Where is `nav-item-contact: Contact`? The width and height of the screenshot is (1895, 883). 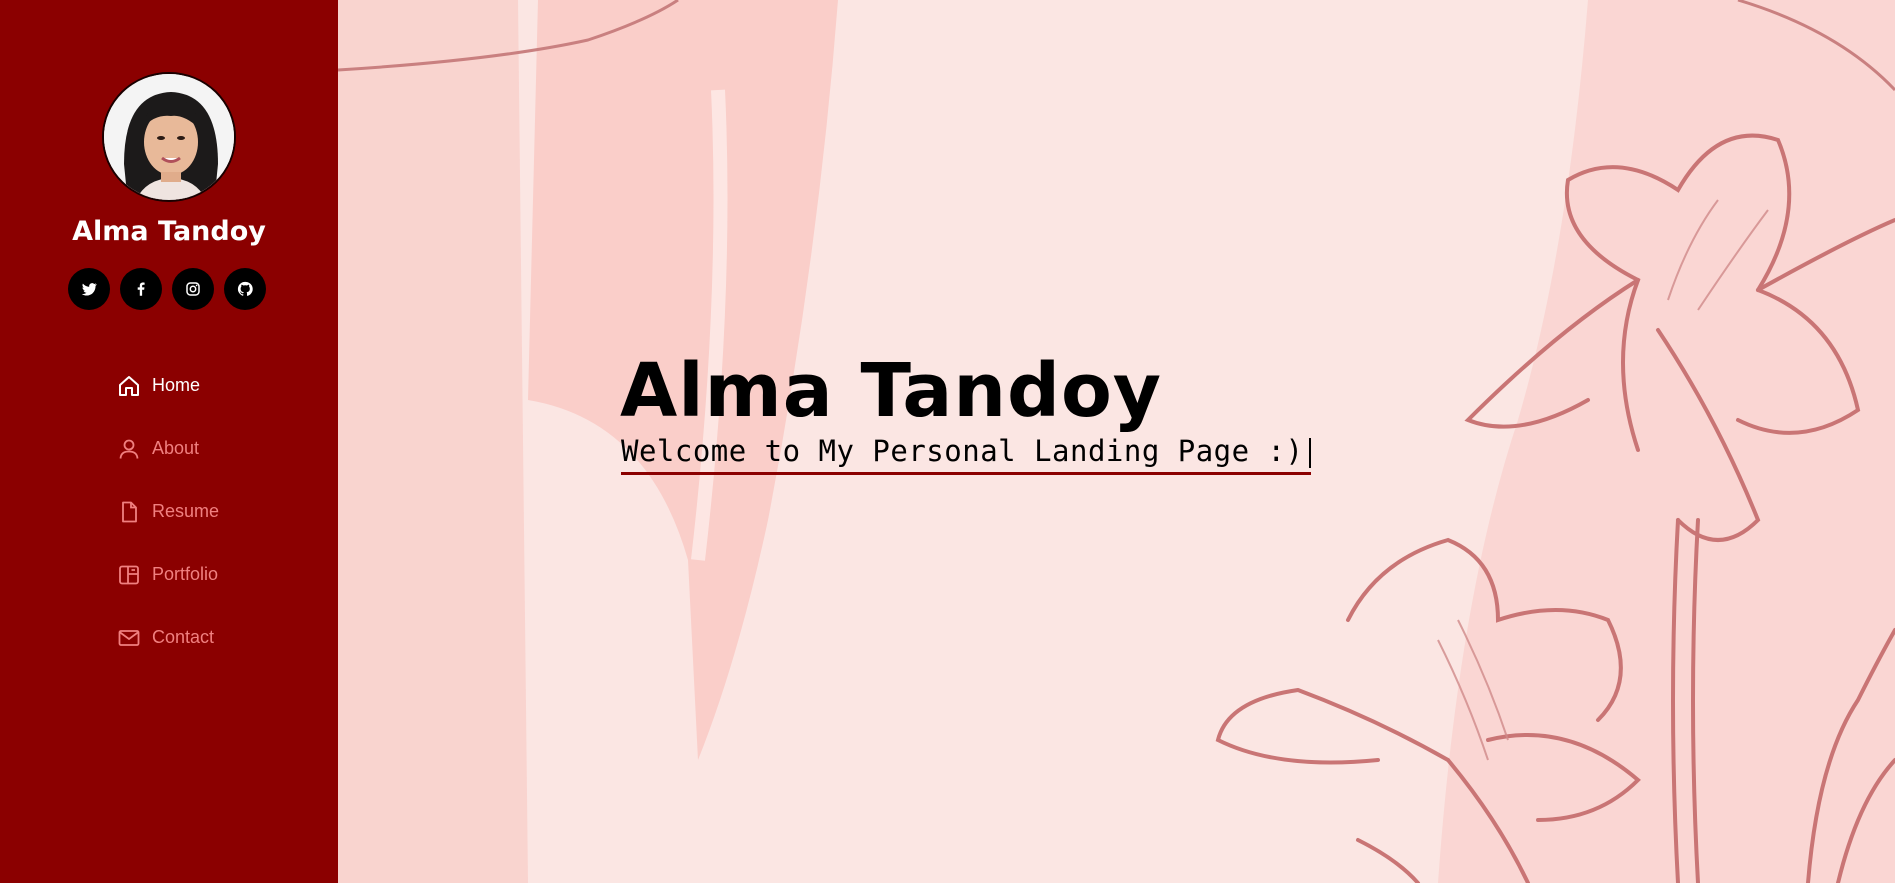
nav-item-contact: Contact is located at coordinates (167, 637).